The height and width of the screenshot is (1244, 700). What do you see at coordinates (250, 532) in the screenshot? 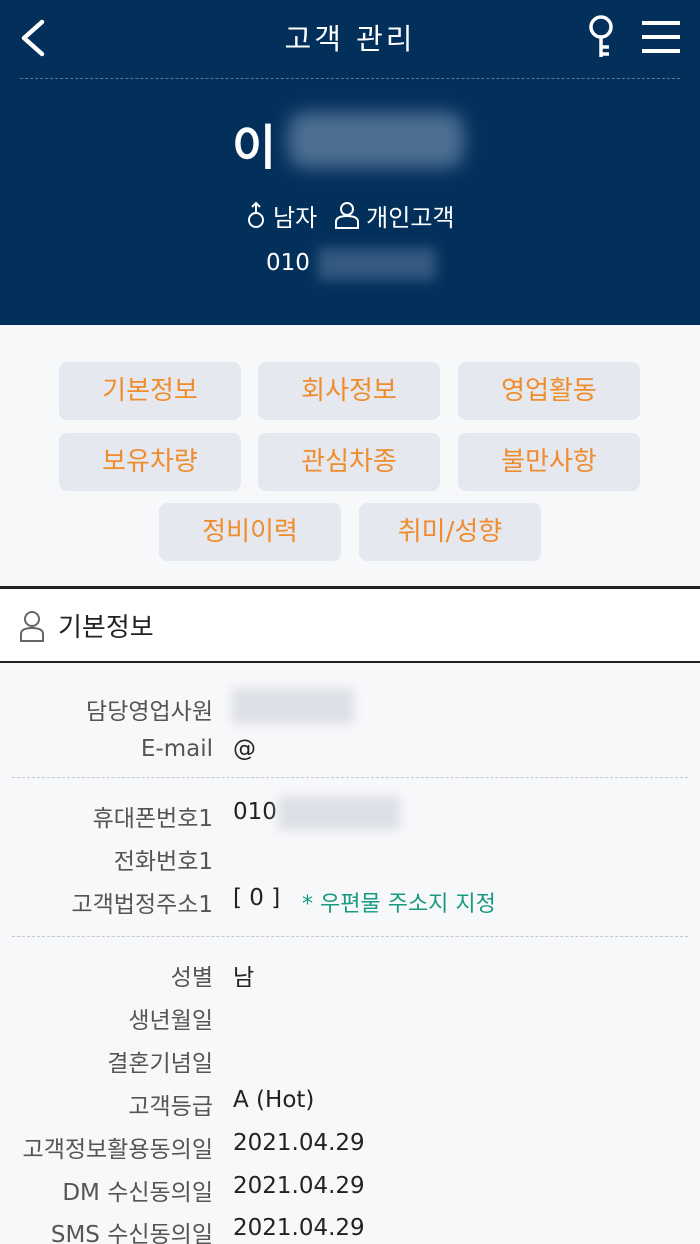
I see `tab-service-history: 정비이력` at bounding box center [250, 532].